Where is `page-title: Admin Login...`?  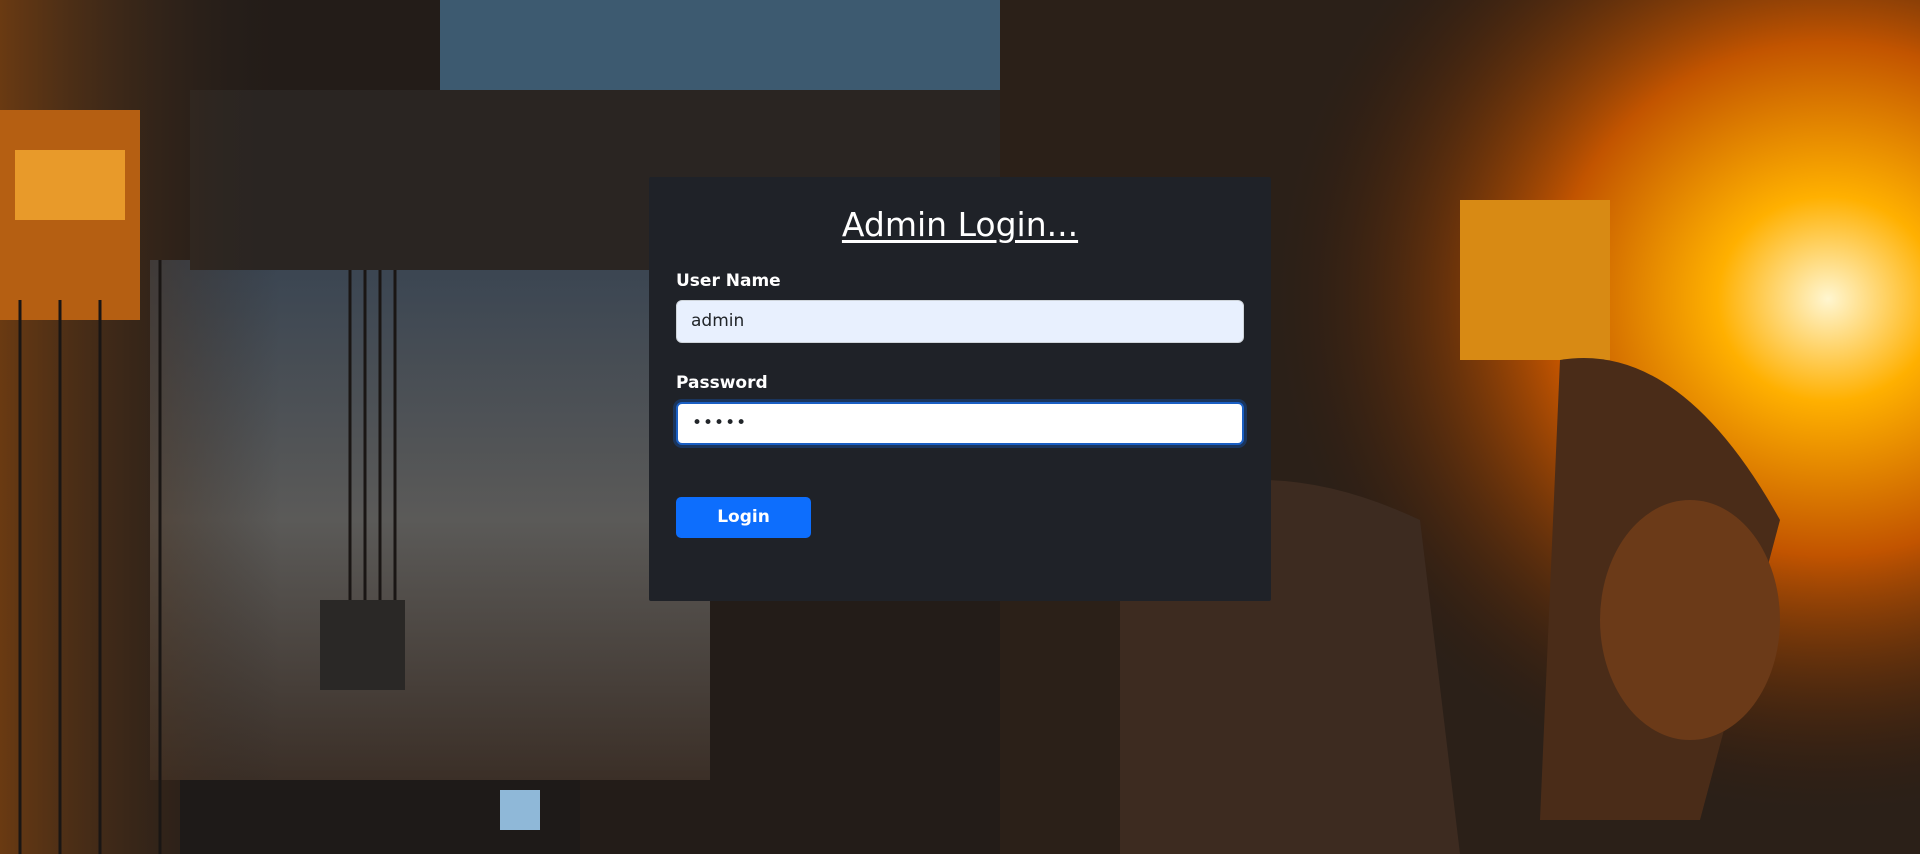
page-title: Admin Login... is located at coordinates (960, 224).